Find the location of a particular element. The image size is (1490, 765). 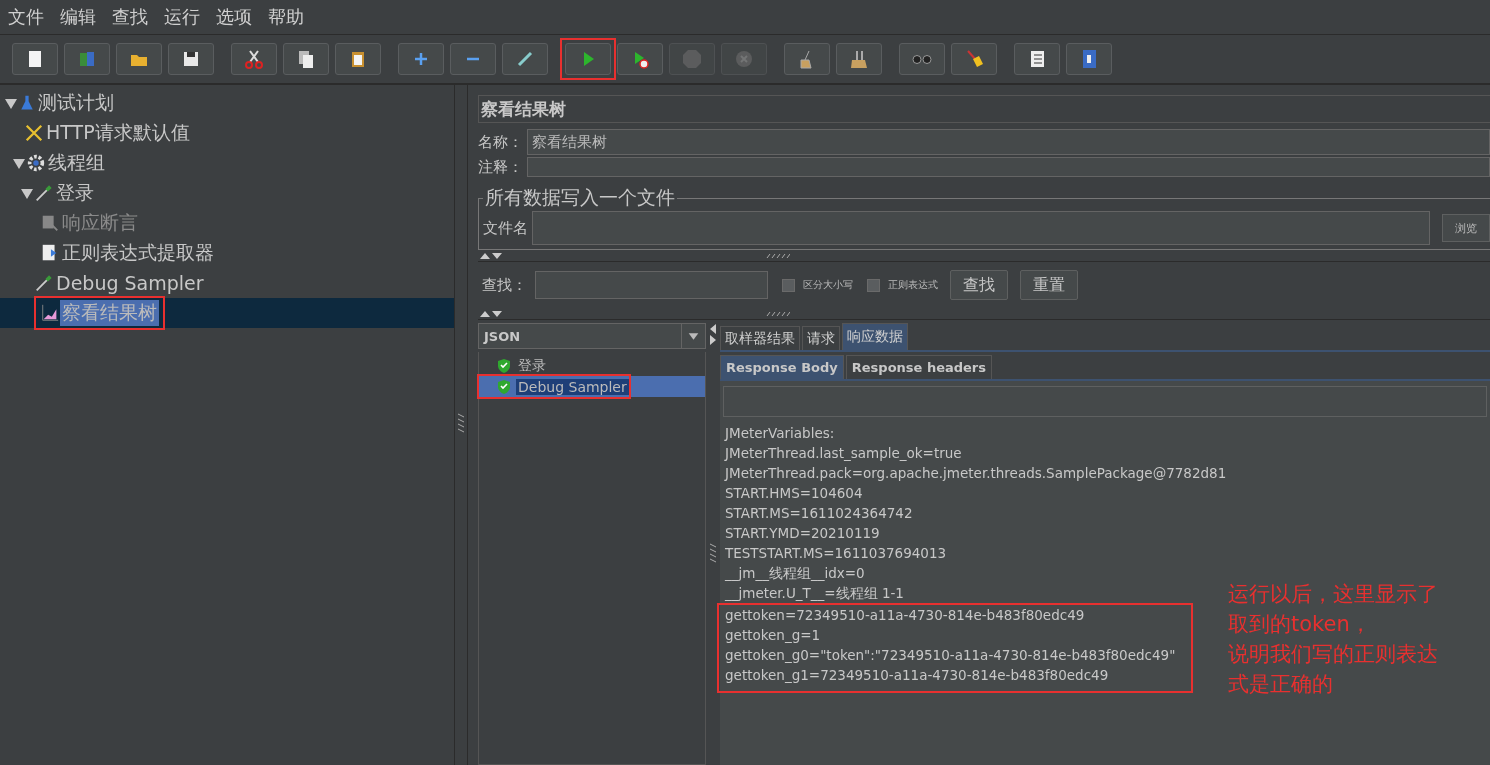

menu-item: 选项 is located at coordinates (234, 17).